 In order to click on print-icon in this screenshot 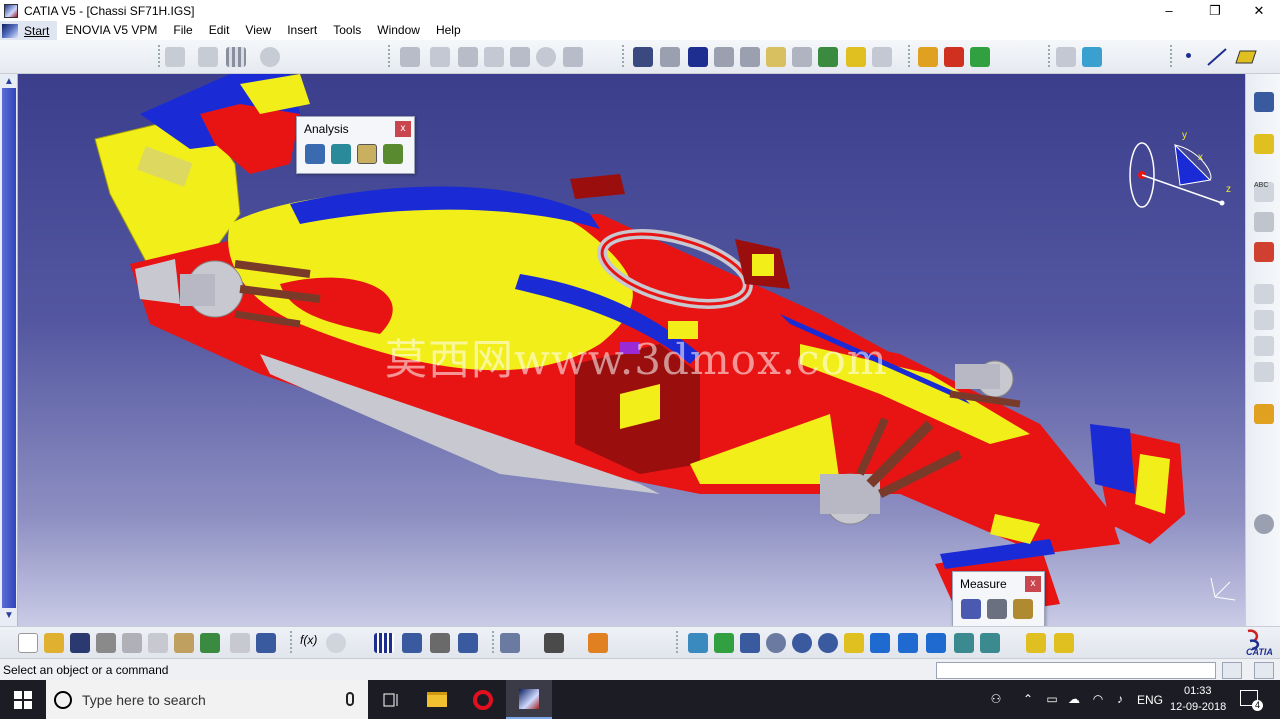, I will do `click(106, 643)`.